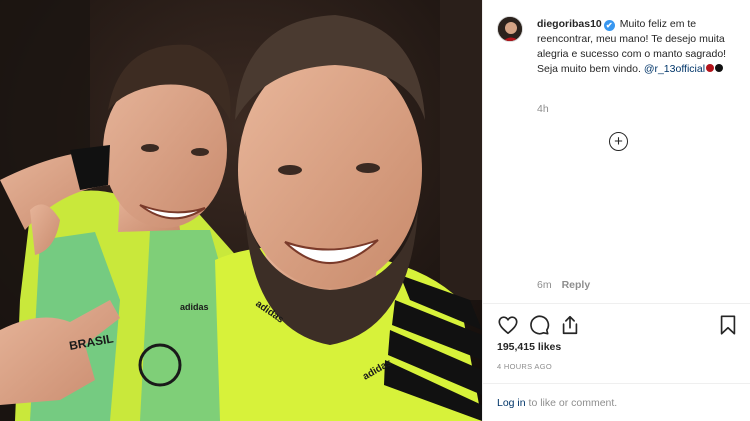 Image resolution: width=750 pixels, height=421 pixels. What do you see at coordinates (544, 285) in the screenshot?
I see `comment-time: 6m` at bounding box center [544, 285].